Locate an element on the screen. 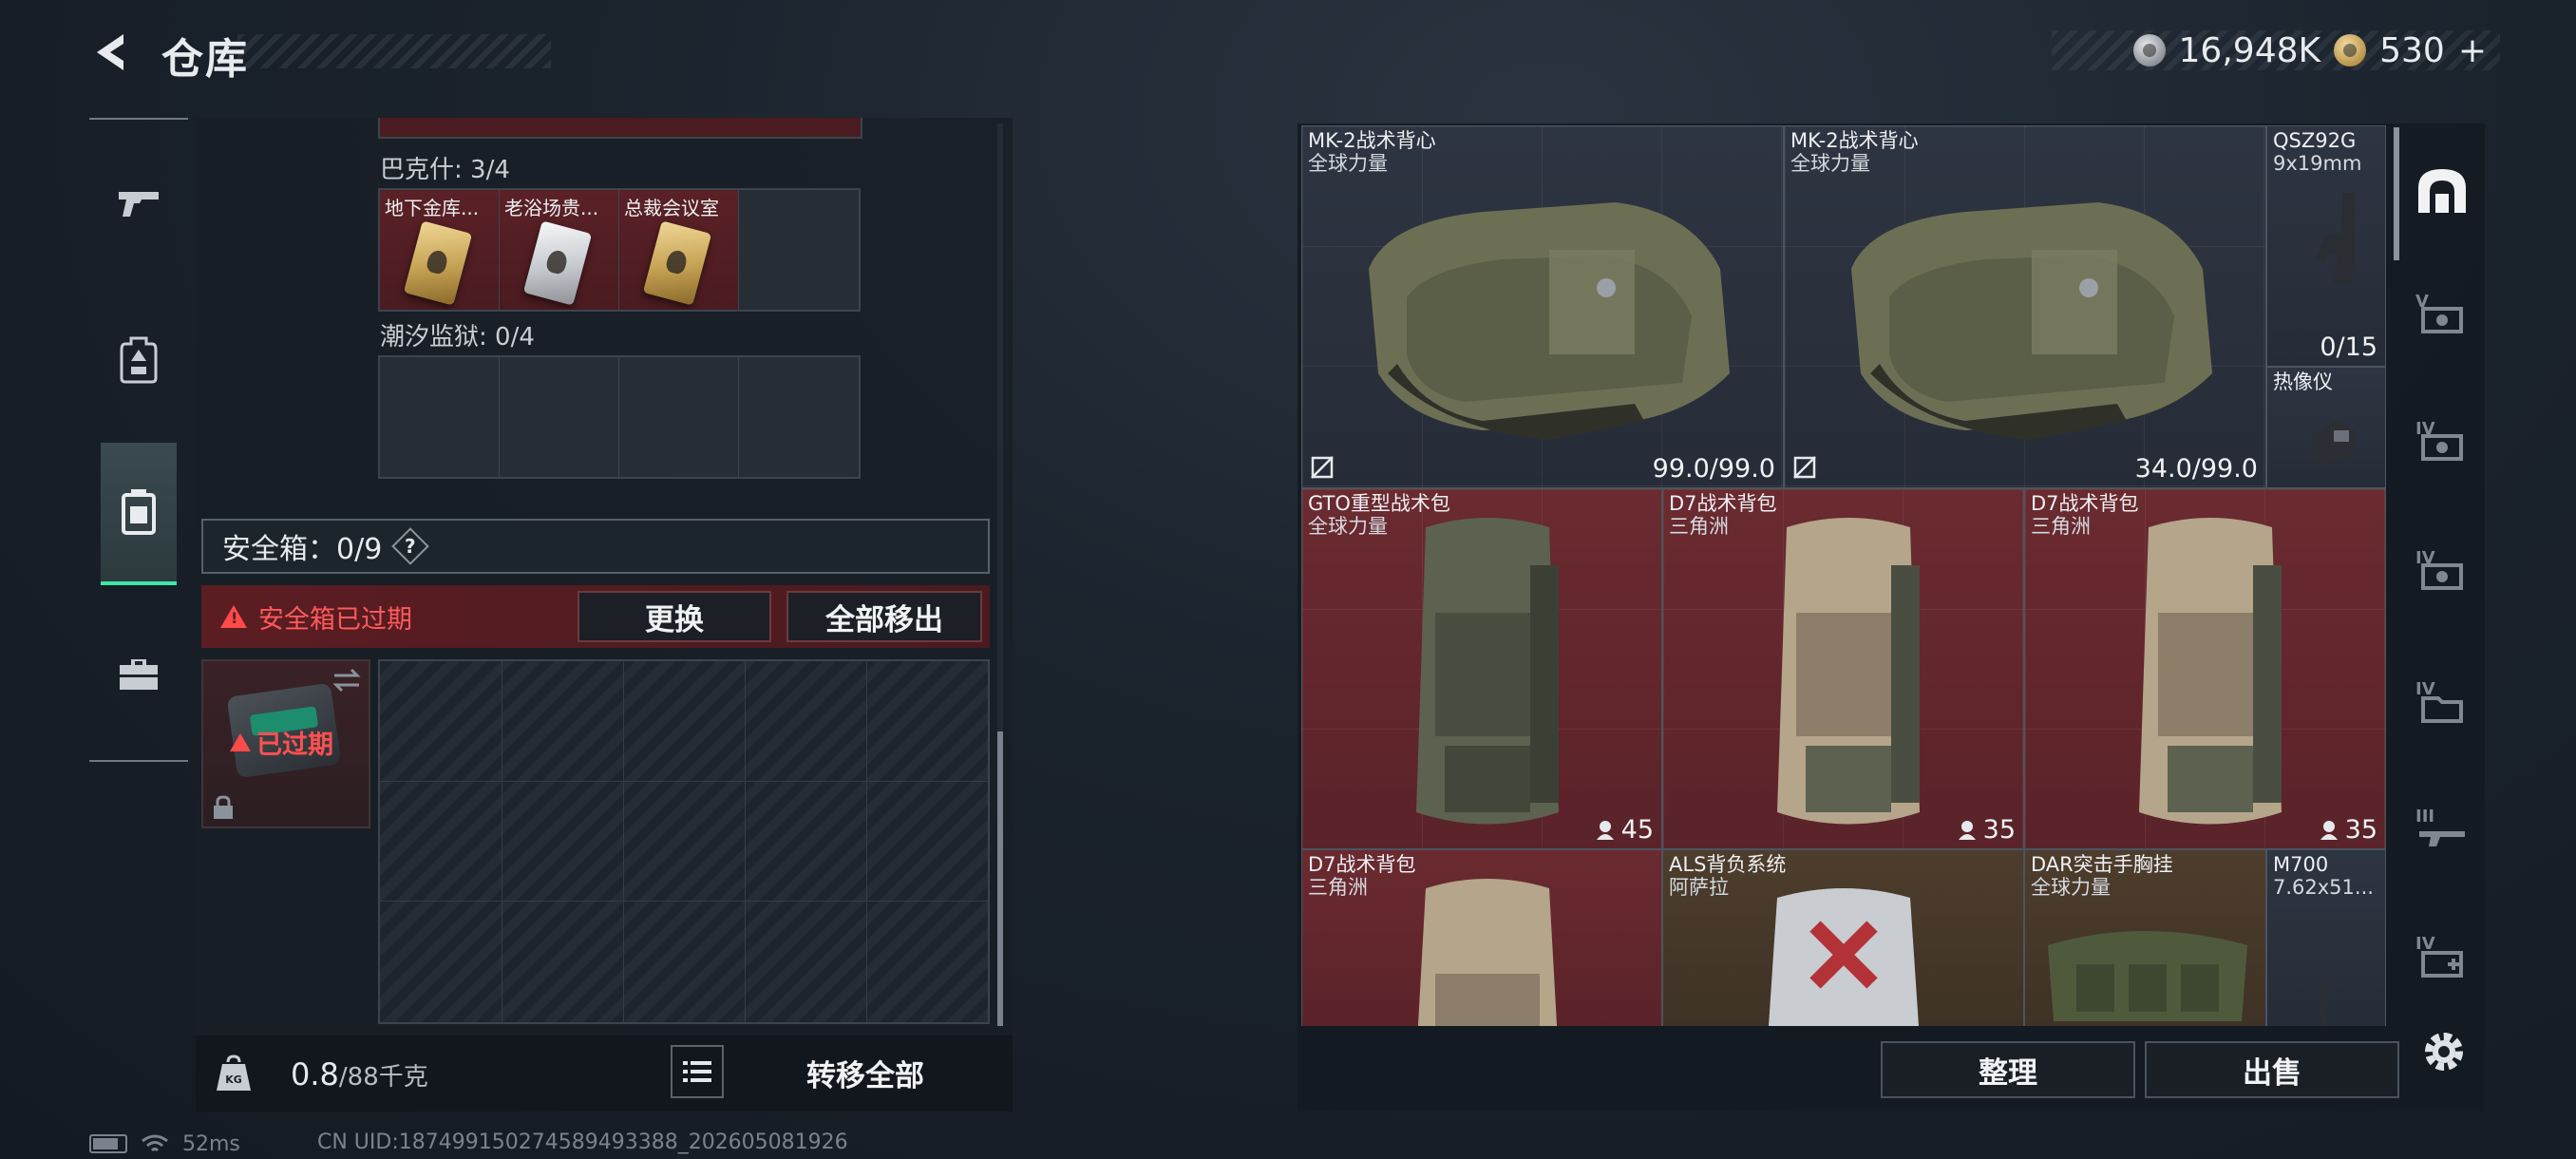  keycard-slot-grid: 地下金库... 老浴场贵... 总裁会议室 is located at coordinates (619, 250).